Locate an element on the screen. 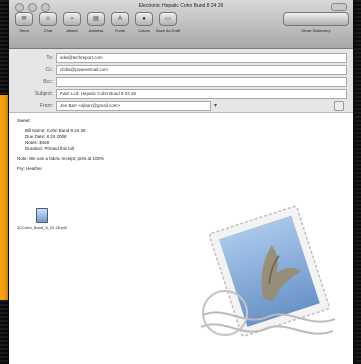 Image resolution: width=361 pixels, height=364 pixels. show-stationery-button: Show Stationery is located at coordinates (316, 22).